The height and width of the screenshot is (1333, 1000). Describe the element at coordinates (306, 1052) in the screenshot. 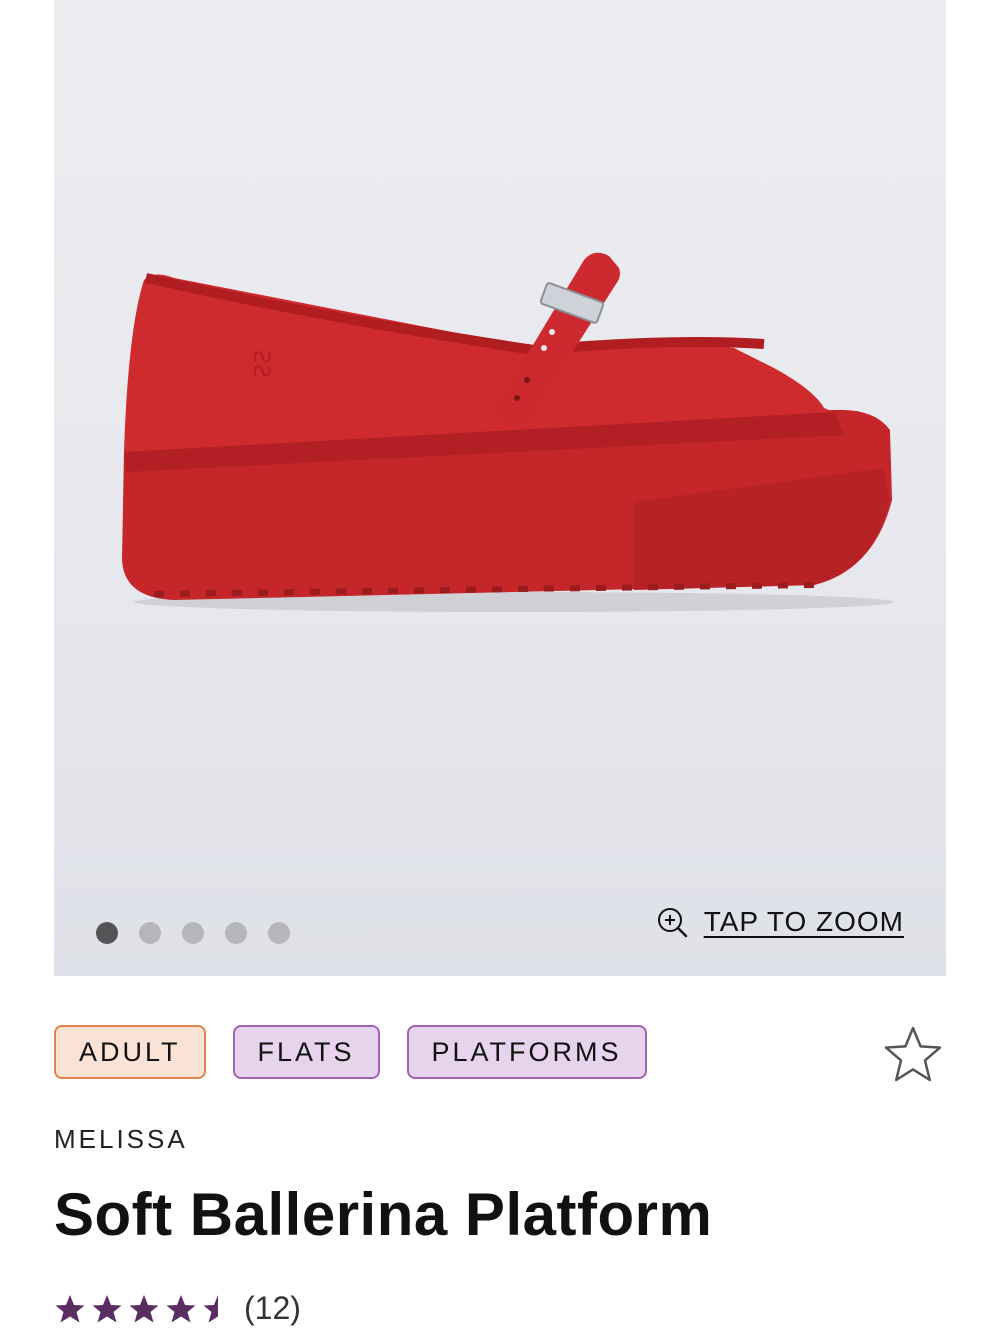

I see `tag-flats: FLATS` at that location.